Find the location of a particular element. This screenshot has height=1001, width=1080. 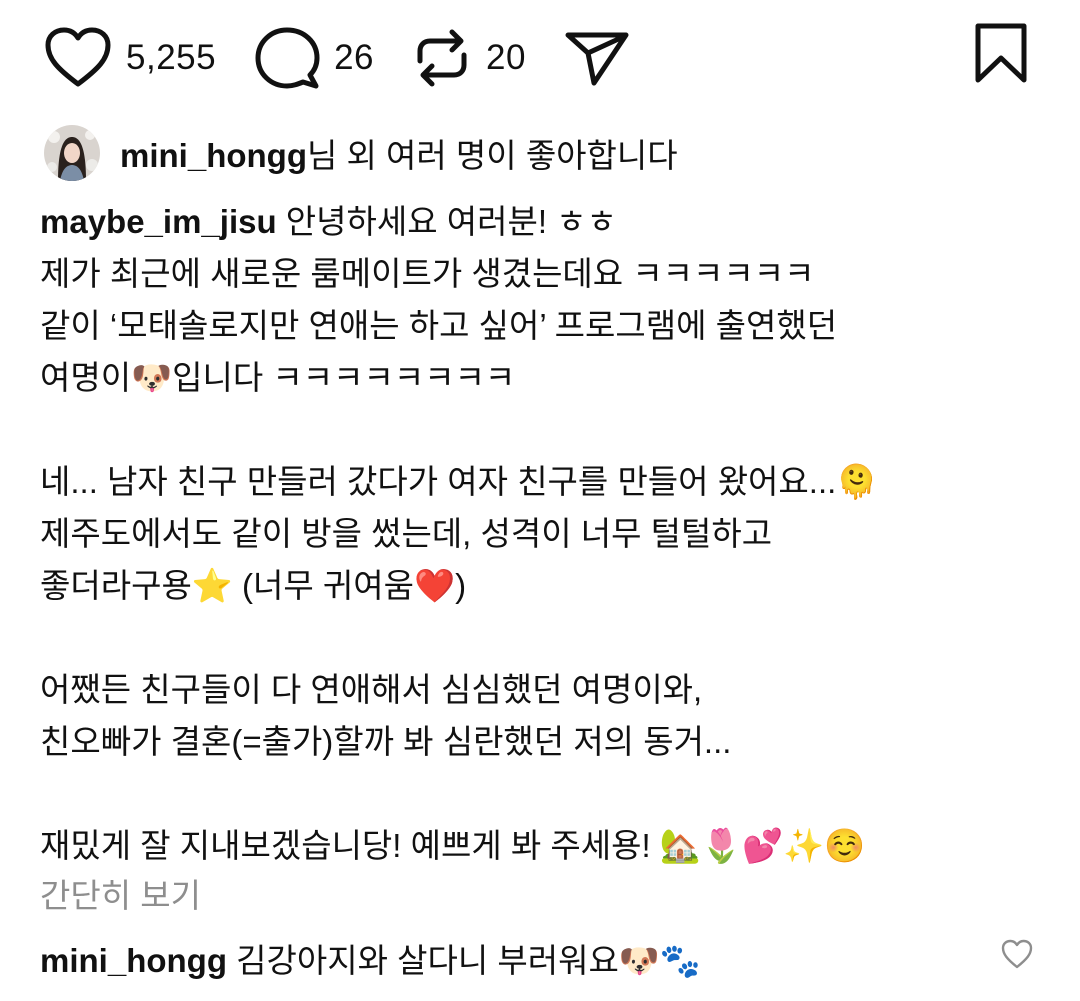

comment-action: 26 is located at coordinates (314, 58).